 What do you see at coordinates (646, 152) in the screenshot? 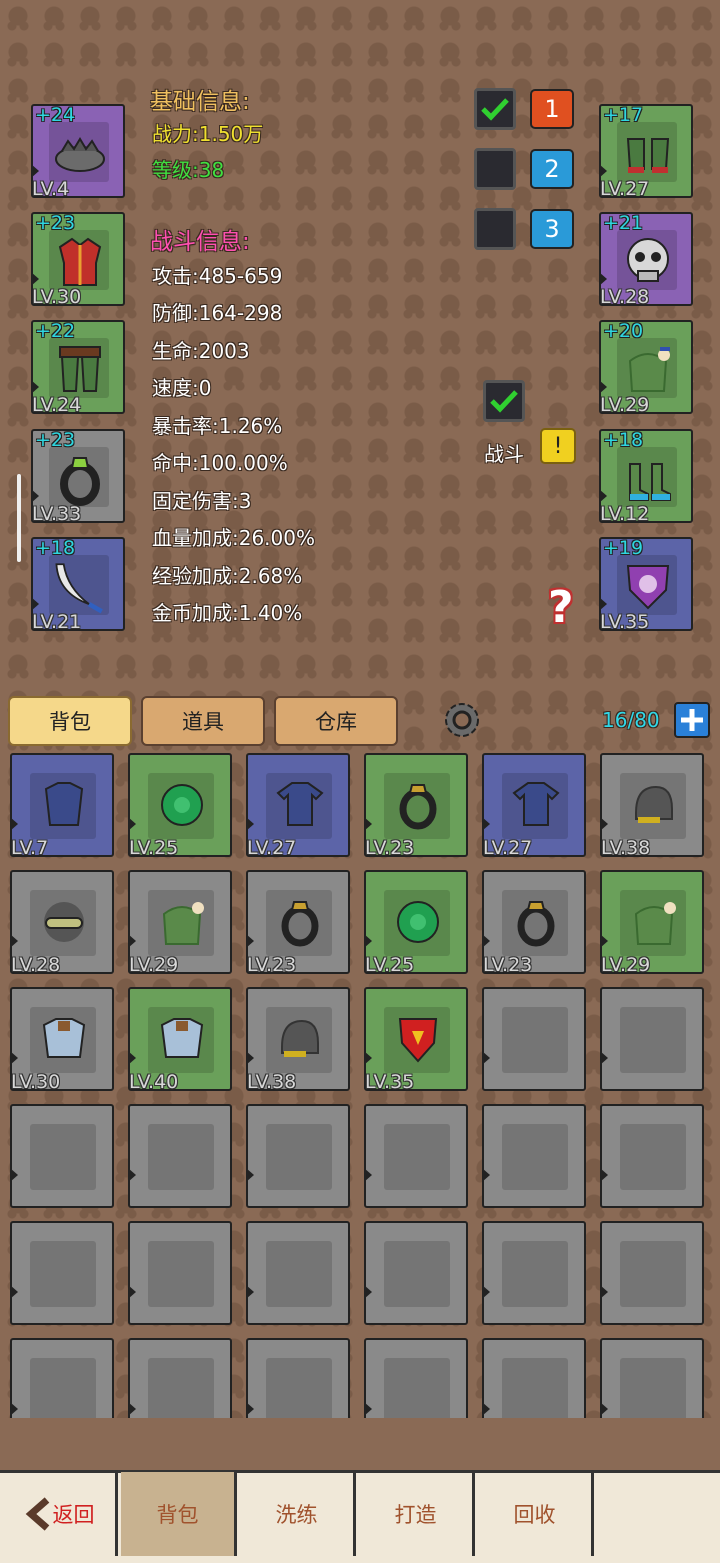
I see `equip-slot-right-1: +17 LV.27` at bounding box center [646, 152].